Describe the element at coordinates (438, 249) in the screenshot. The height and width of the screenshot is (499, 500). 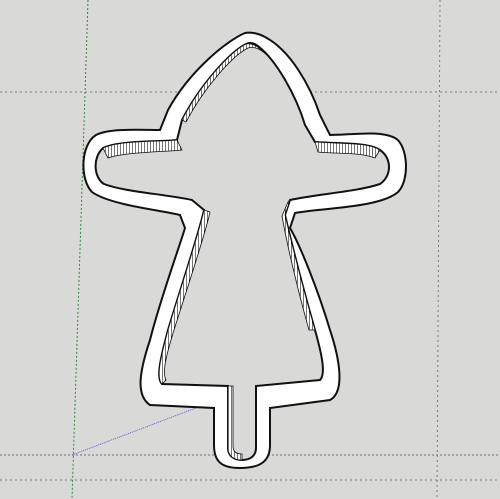
I see `guide-line-right` at that location.